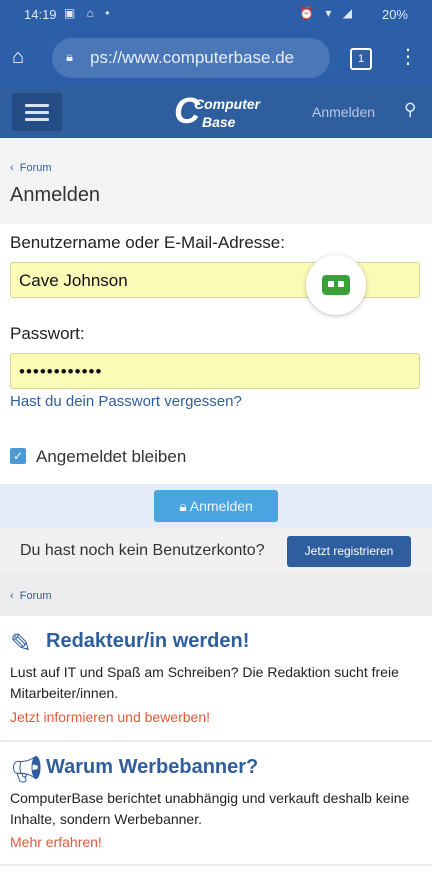 The image size is (432, 886). Describe the element at coordinates (142, 550) in the screenshot. I see `register-prompt: Du hast noch kein Benutzerkonto?` at that location.